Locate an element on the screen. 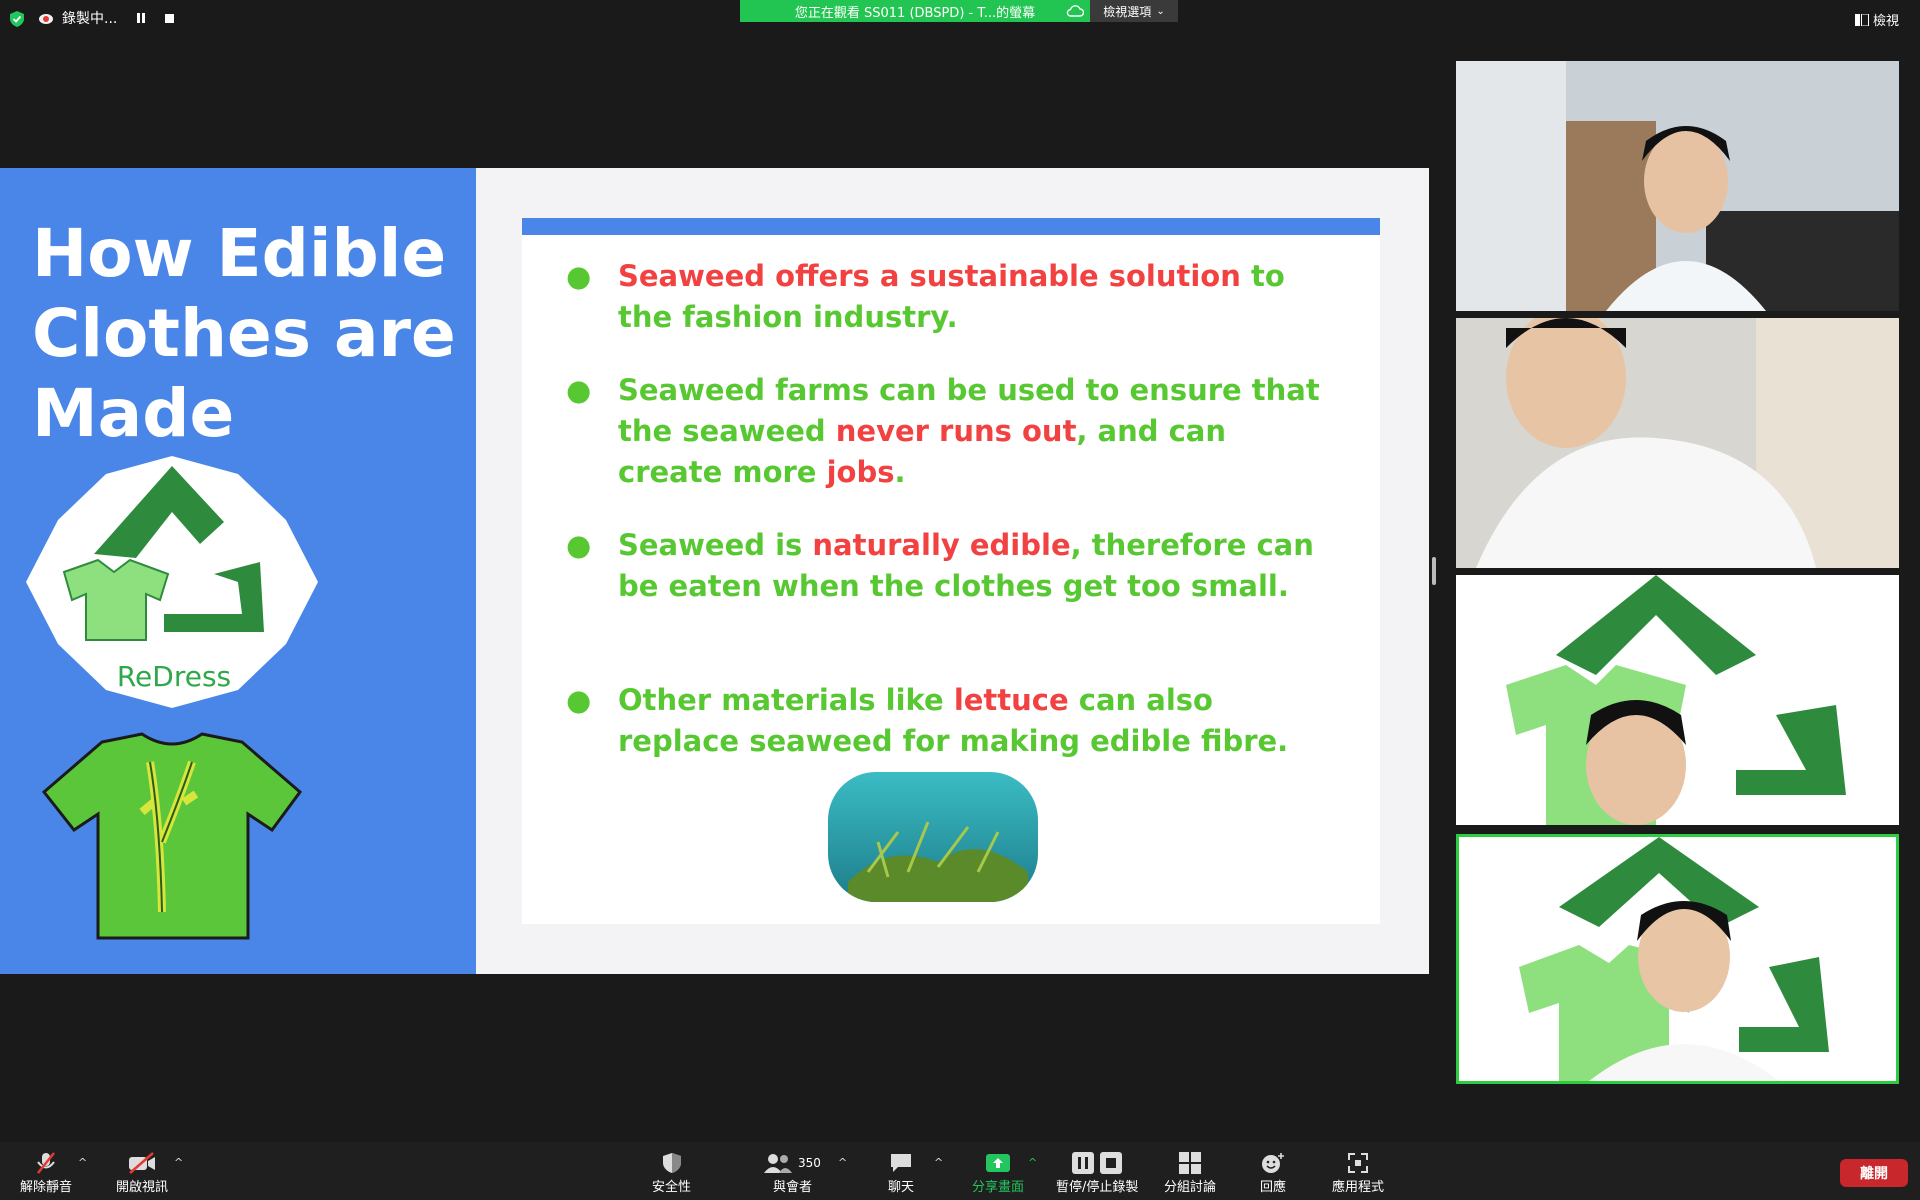 The image size is (1920, 1200). pause-recording-icon is located at coordinates (141, 18).